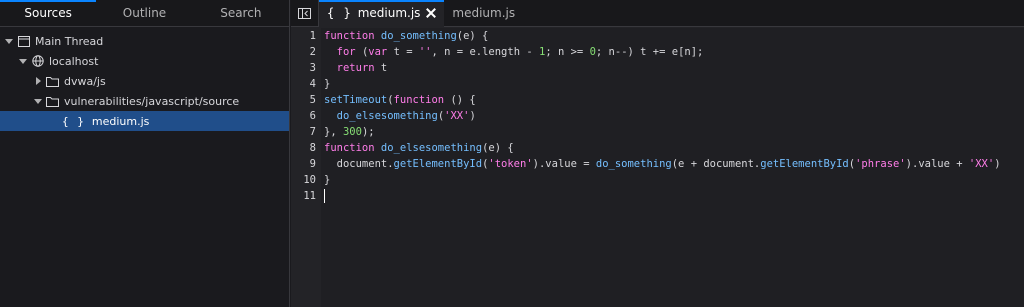  Describe the element at coordinates (306, 167) in the screenshot. I see `line-number-gutter: 1 2 3 4 5 6 7 8 9 10 11` at that location.